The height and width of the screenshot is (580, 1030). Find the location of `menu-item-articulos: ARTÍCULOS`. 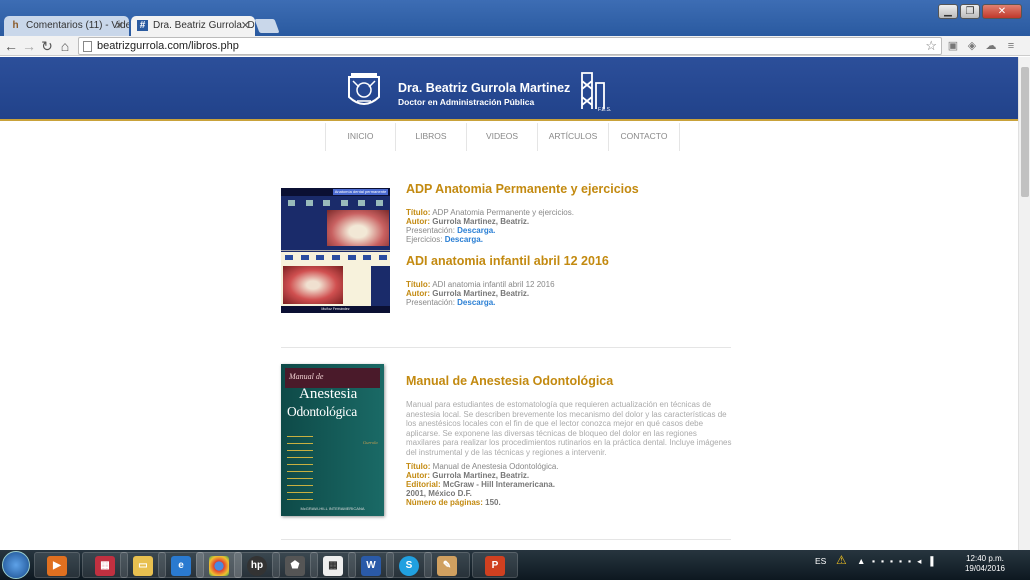

menu-item-articulos: ARTÍCULOS is located at coordinates (573, 137).